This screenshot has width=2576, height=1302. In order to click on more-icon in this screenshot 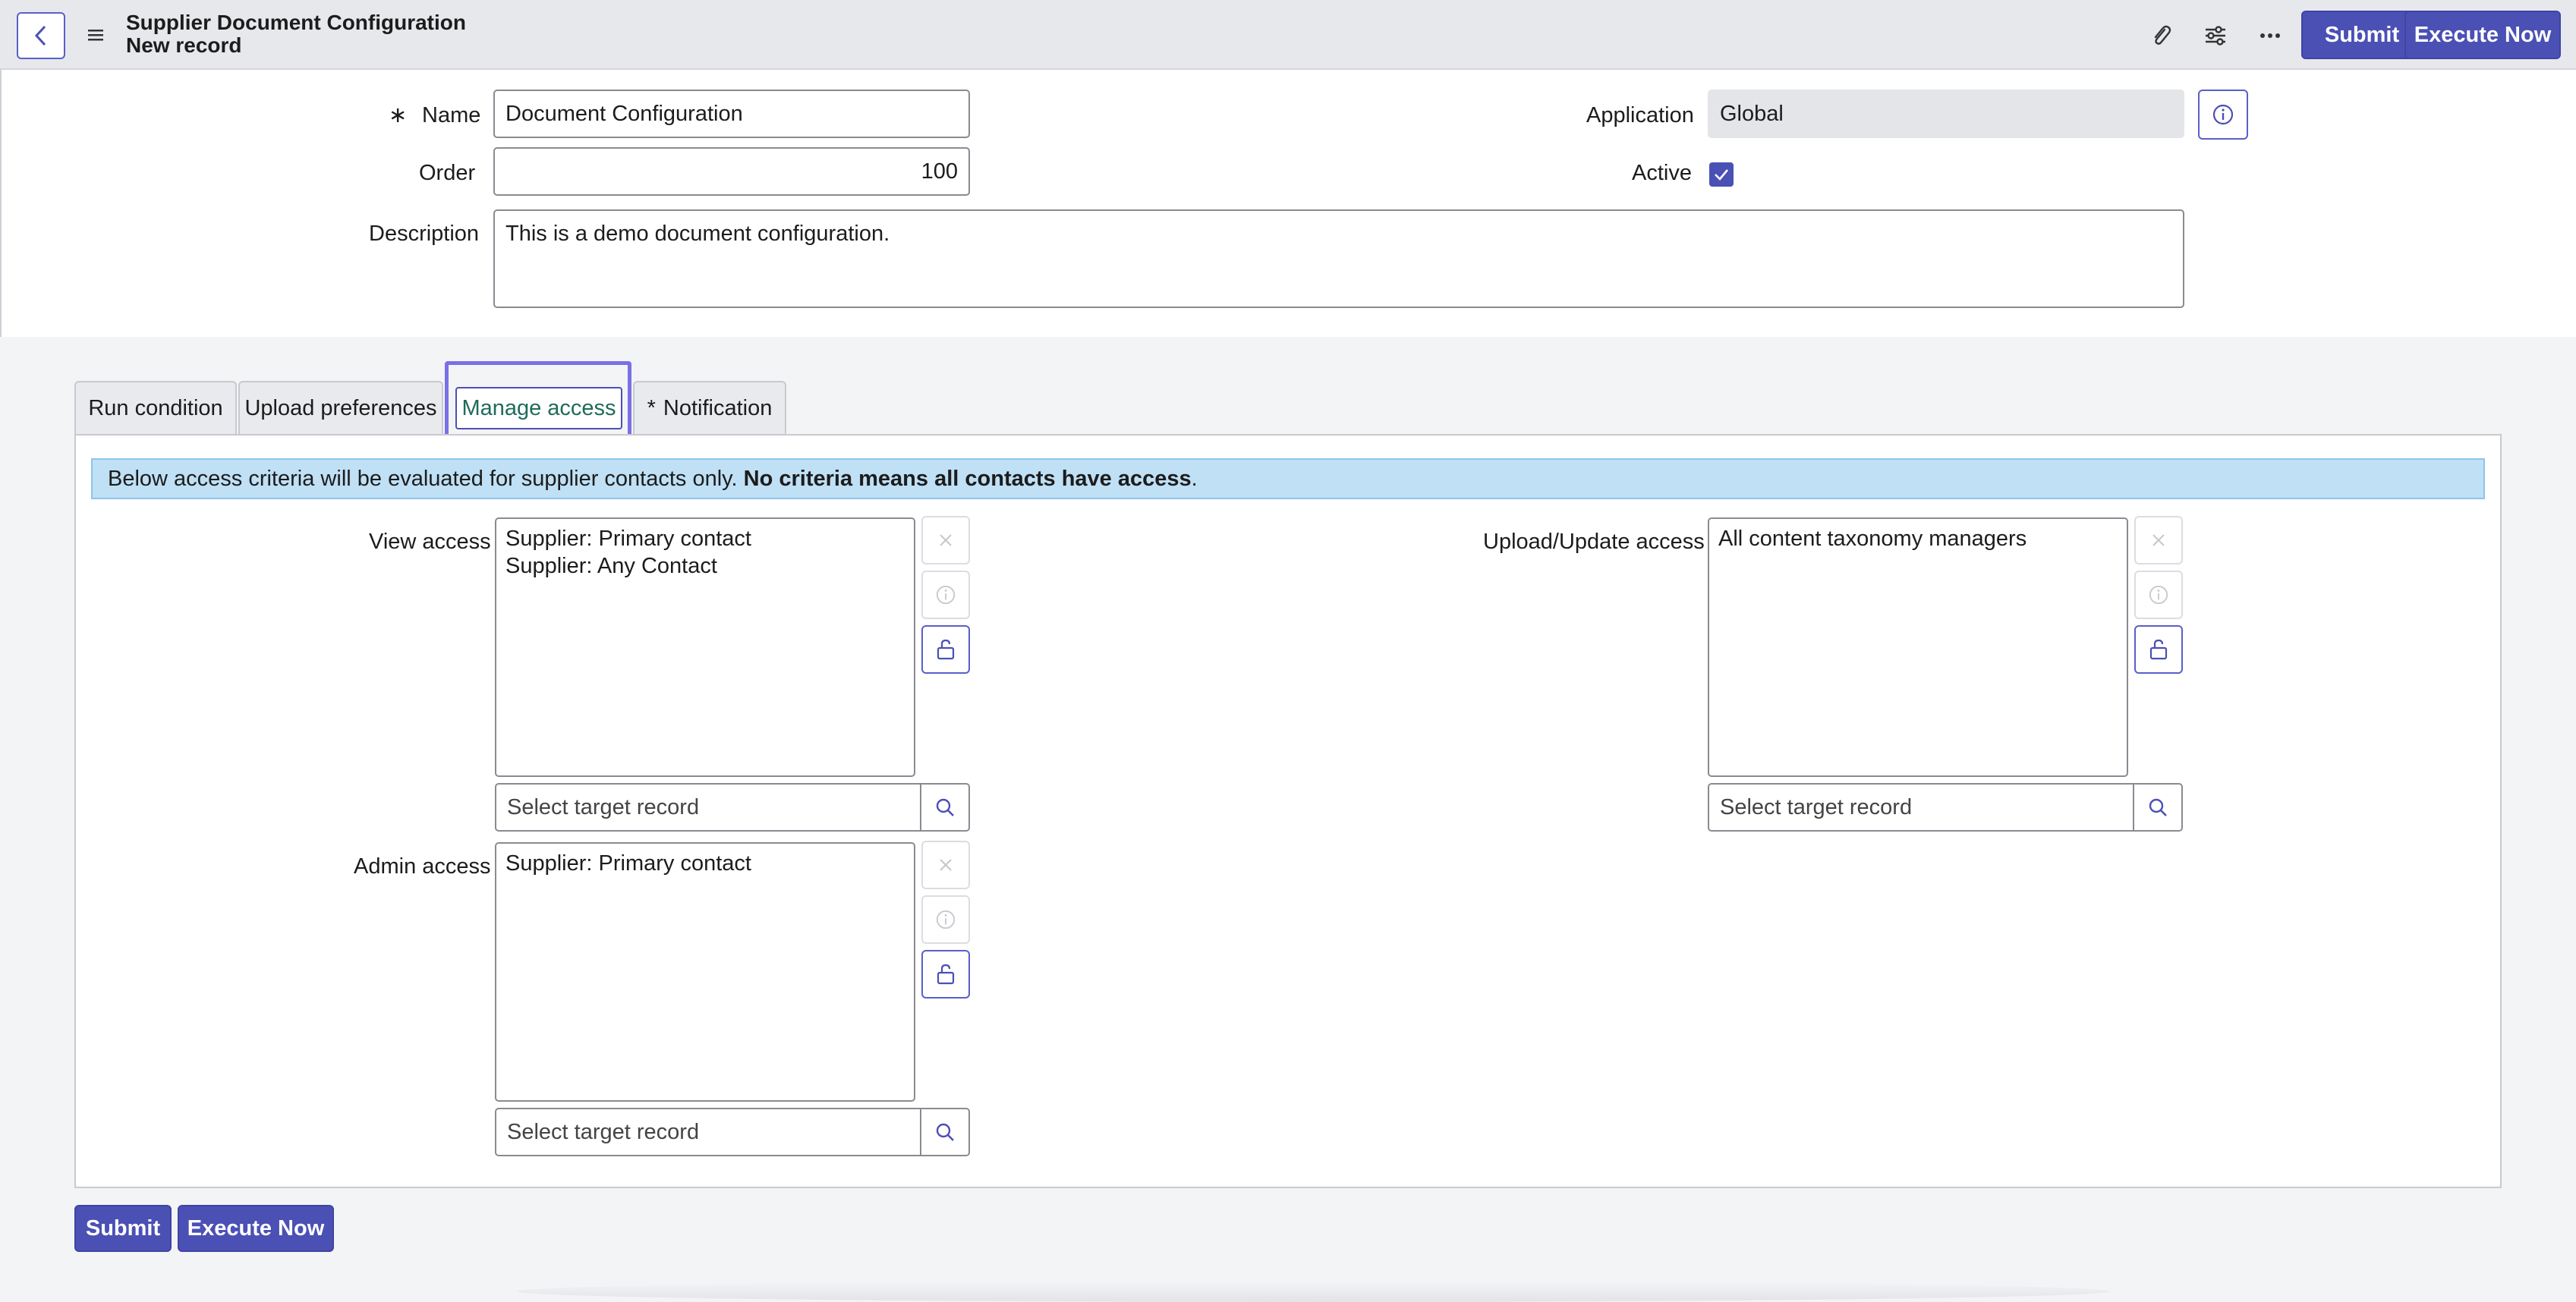, I will do `click(2270, 35)`.